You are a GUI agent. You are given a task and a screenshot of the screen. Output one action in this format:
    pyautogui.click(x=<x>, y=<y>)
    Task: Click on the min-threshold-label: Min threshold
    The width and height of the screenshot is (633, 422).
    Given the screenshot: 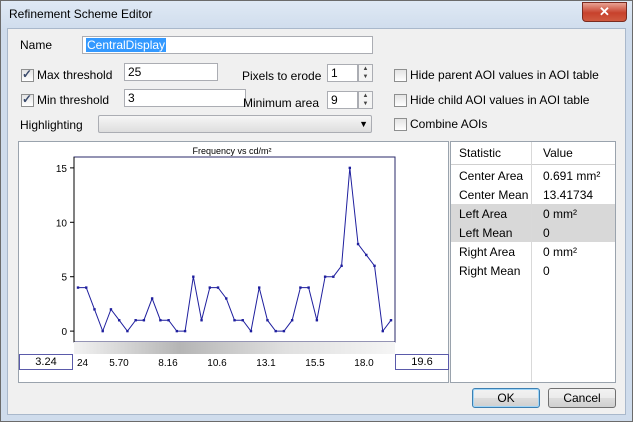 What is the action you would take?
    pyautogui.click(x=73, y=100)
    